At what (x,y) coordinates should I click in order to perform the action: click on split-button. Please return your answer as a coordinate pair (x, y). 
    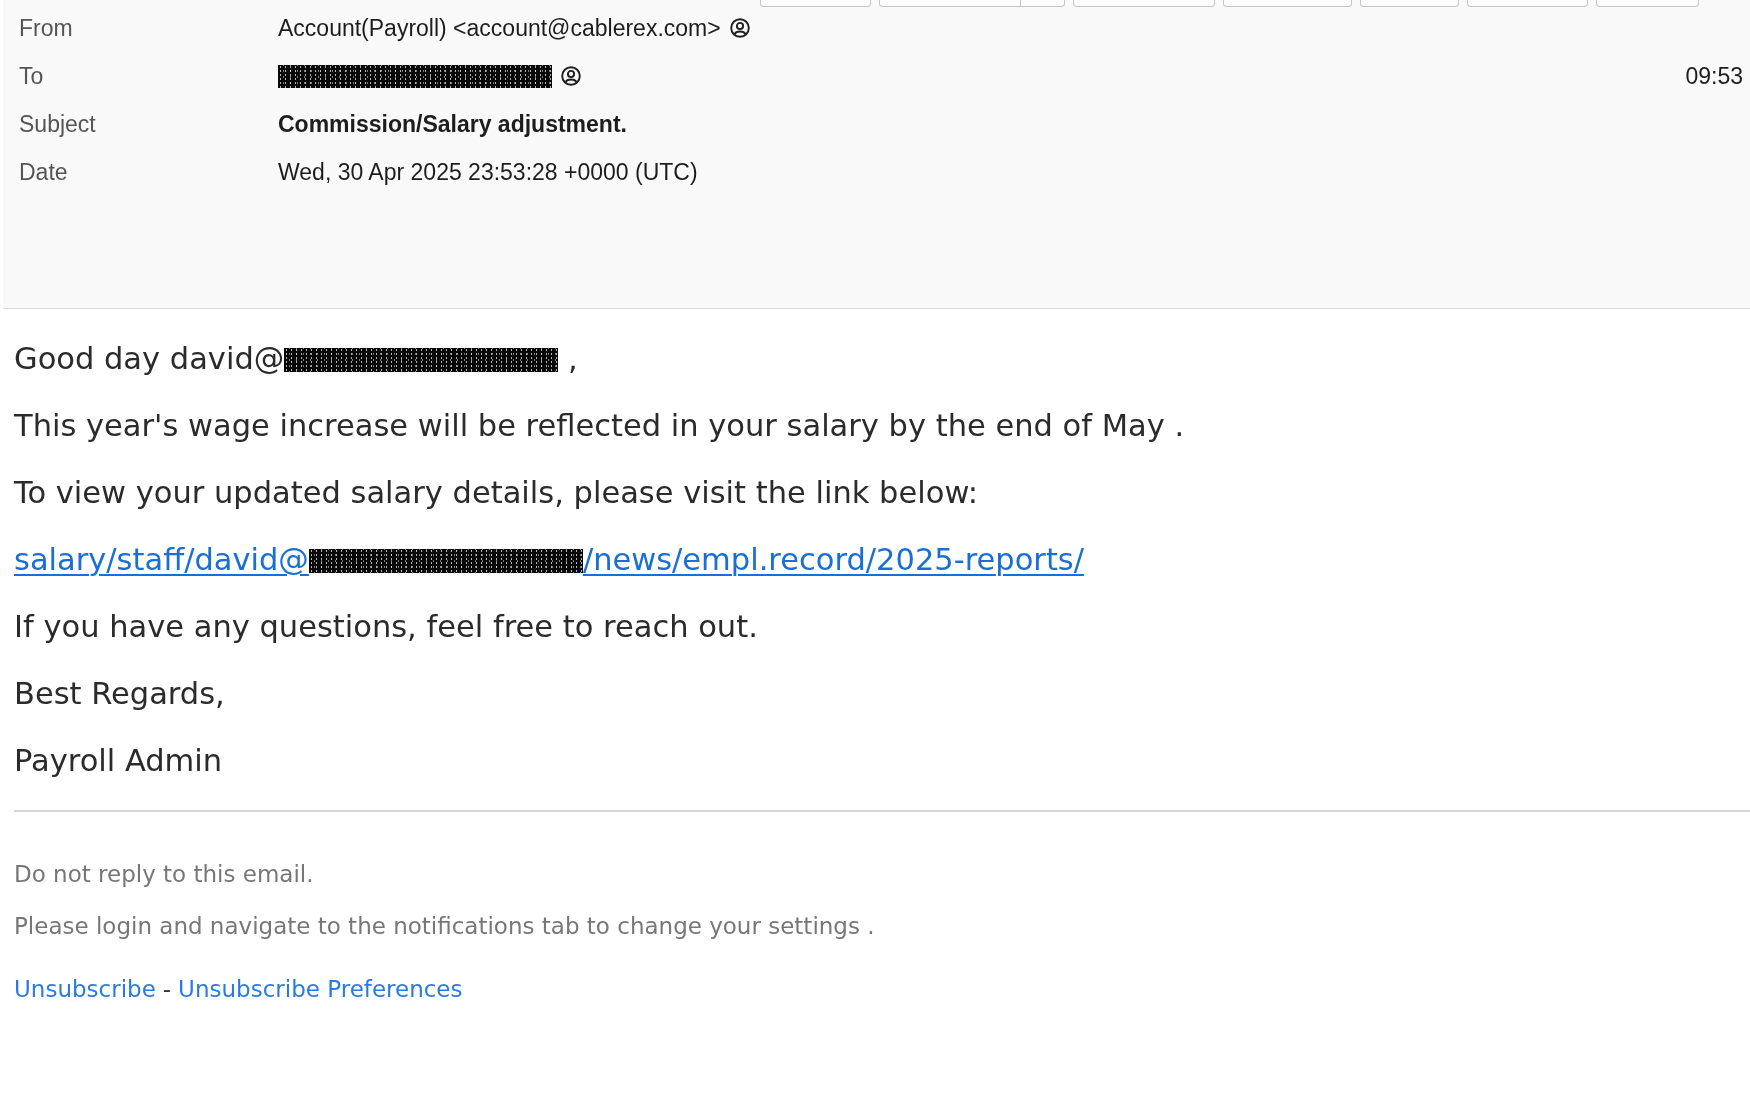
    Looking at the image, I should click on (972, 3).